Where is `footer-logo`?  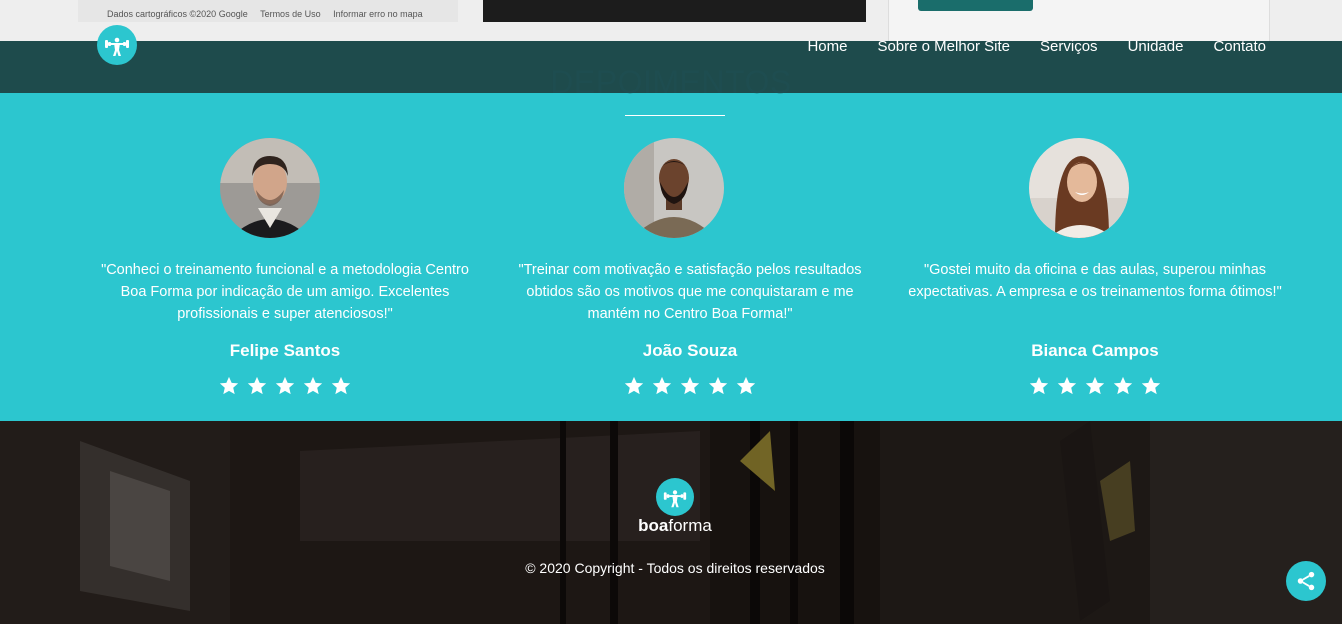 footer-logo is located at coordinates (675, 497).